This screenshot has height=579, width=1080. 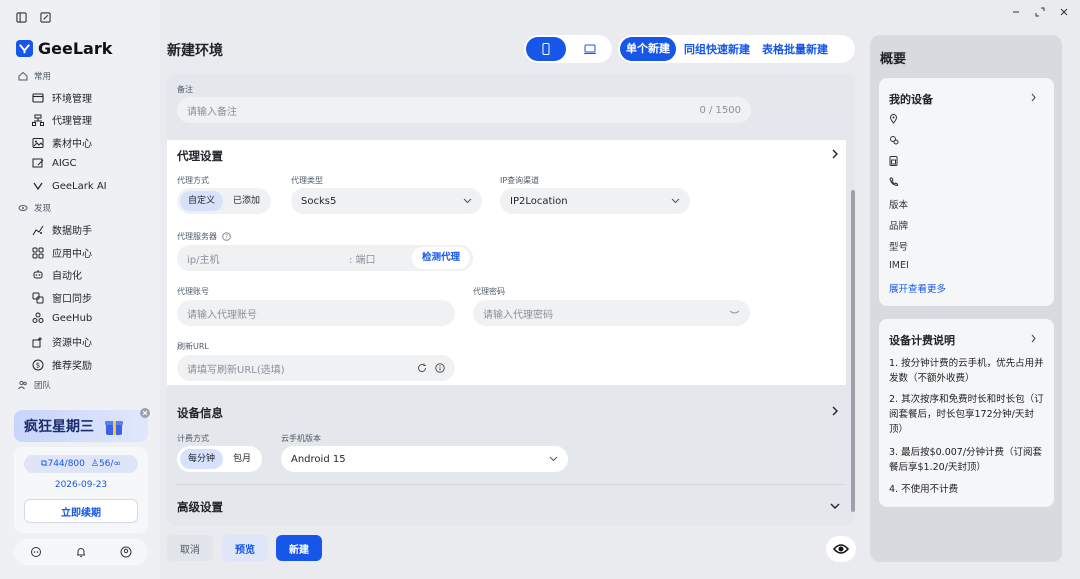 What do you see at coordinates (917, 288) in the screenshot?
I see `expand-more-link: 展开查看更多` at bounding box center [917, 288].